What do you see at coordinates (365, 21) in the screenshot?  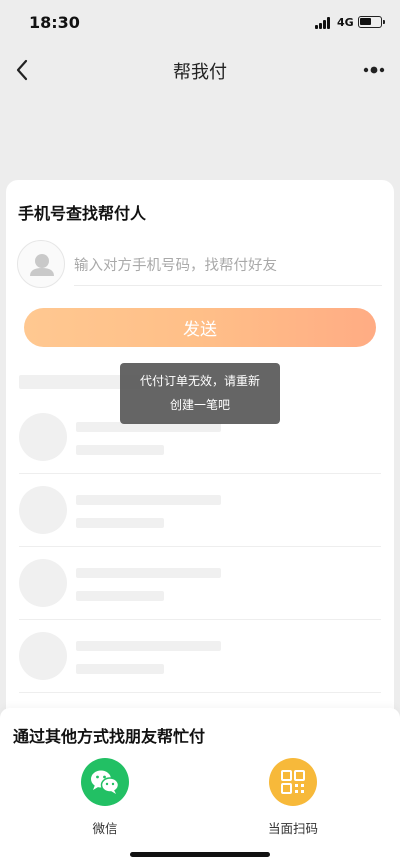 I see `battery-level` at bounding box center [365, 21].